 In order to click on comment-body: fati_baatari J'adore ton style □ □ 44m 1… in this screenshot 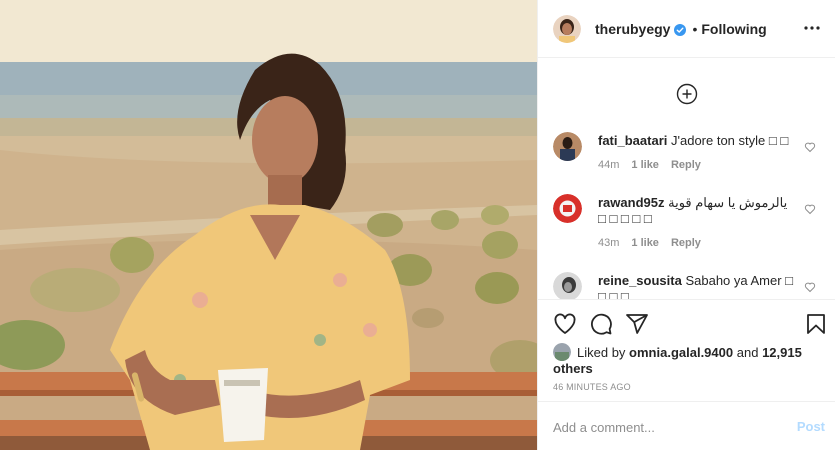, I will do `click(698, 153)`.